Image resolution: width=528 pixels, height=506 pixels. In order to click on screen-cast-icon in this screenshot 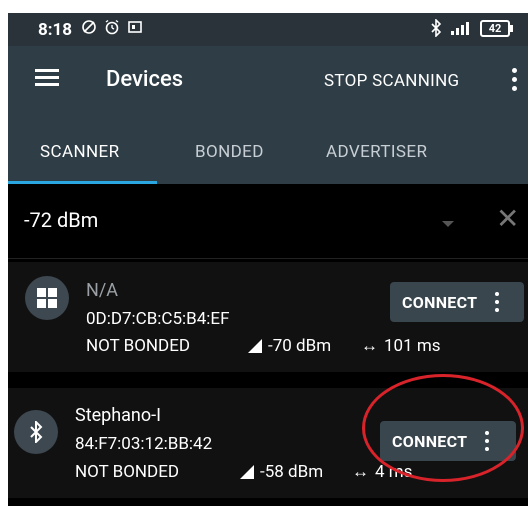, I will do `click(135, 27)`.